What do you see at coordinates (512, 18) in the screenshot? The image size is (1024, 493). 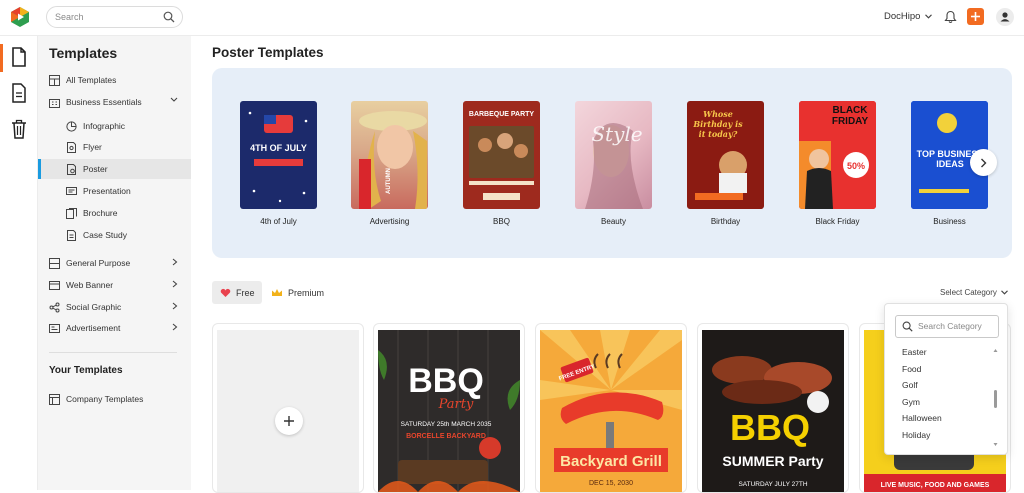 I see `top-bar: DocHipo` at bounding box center [512, 18].